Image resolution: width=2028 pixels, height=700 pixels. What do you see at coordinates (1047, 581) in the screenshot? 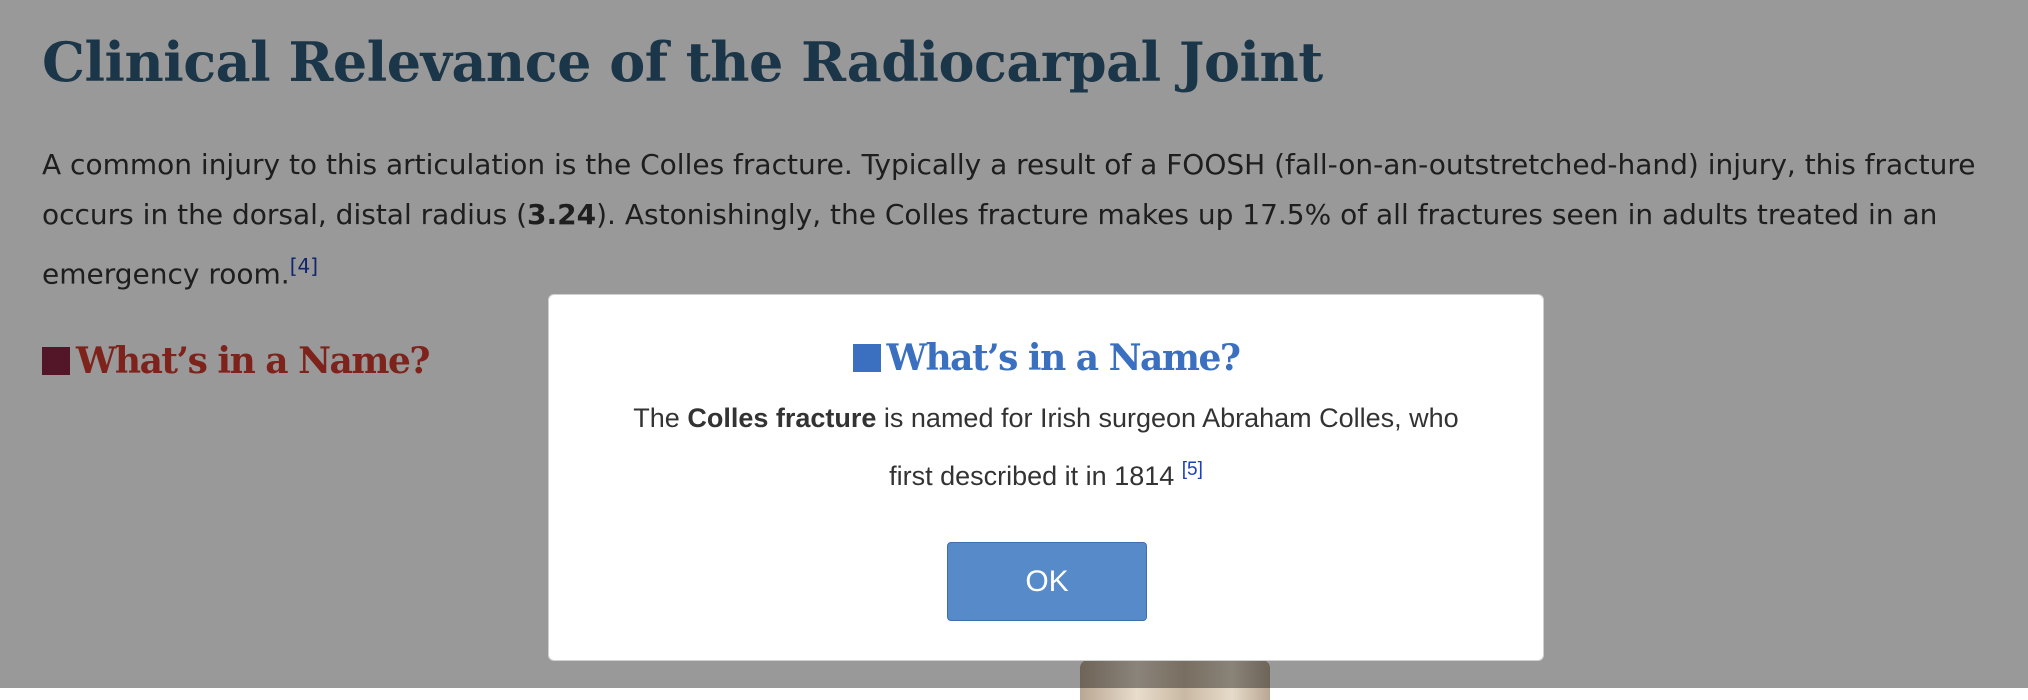
I see `ok-button: OK` at bounding box center [1047, 581].